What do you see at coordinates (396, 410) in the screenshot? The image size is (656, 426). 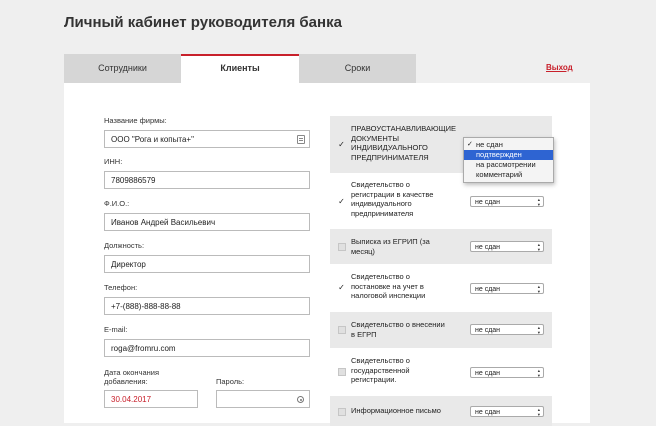 I see `document-title: Информационное письмо` at bounding box center [396, 410].